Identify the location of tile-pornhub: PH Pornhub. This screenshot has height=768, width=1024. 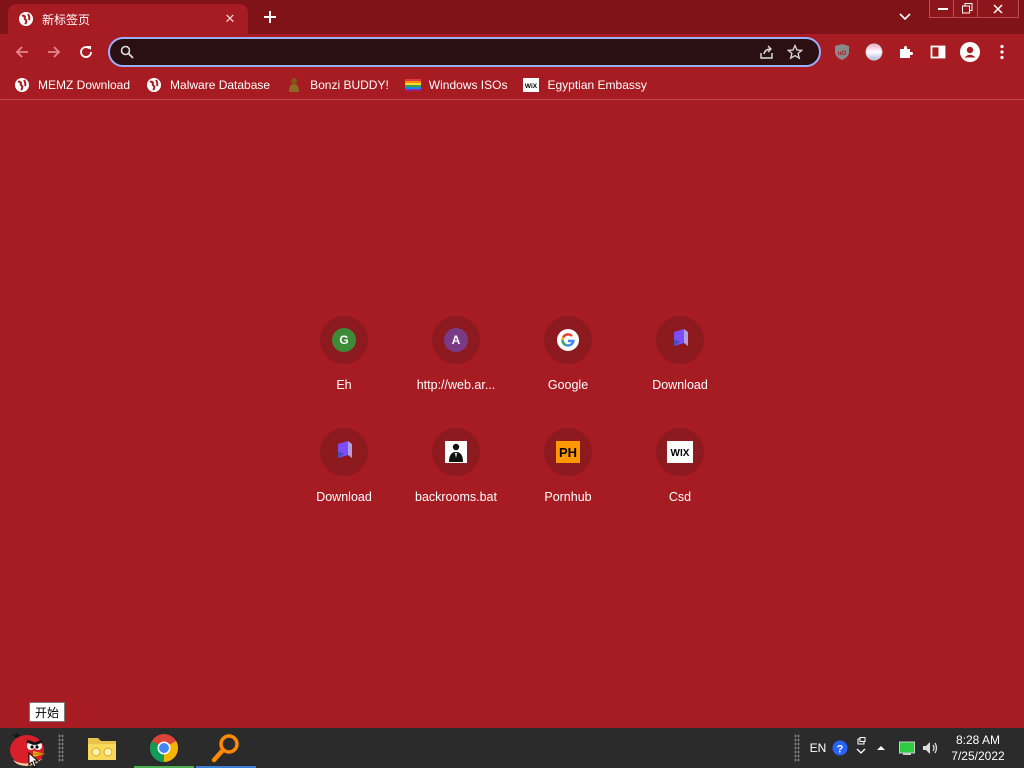
(568, 476).